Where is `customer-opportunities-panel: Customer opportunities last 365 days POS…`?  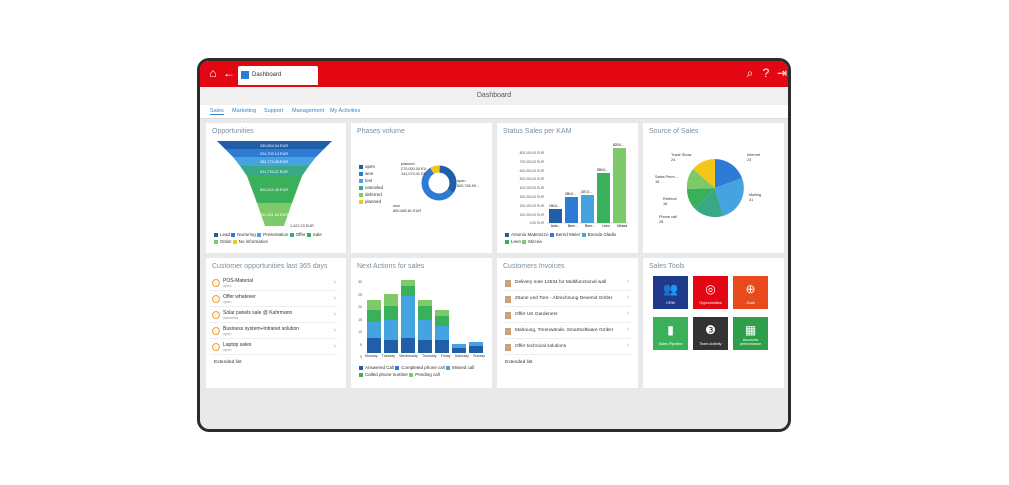
customer-opportunities-panel: Customer opportunities last 365 days POS… is located at coordinates (276, 323).